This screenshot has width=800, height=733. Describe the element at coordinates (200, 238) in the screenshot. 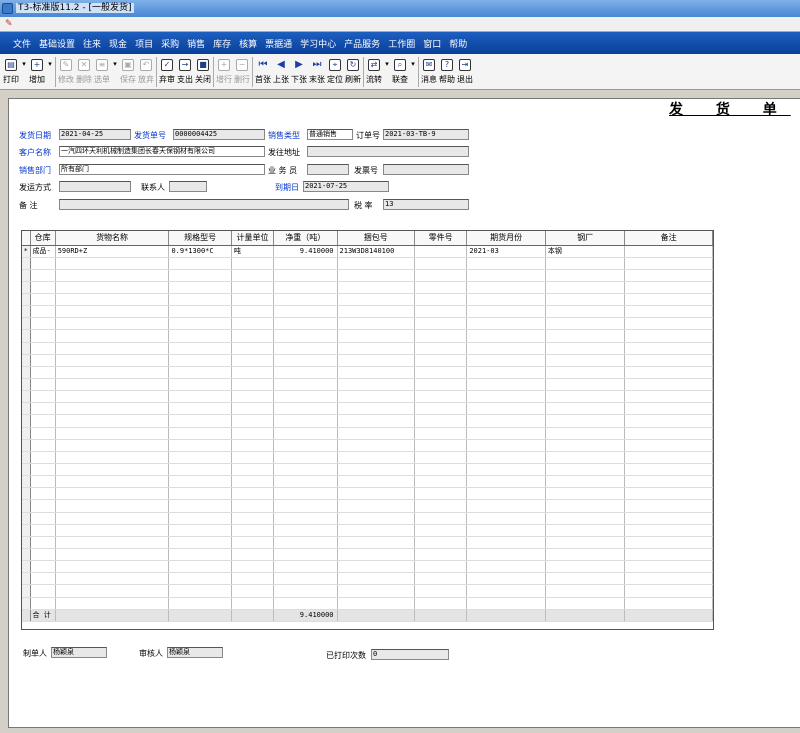

I see `column-header: 规格型号` at that location.